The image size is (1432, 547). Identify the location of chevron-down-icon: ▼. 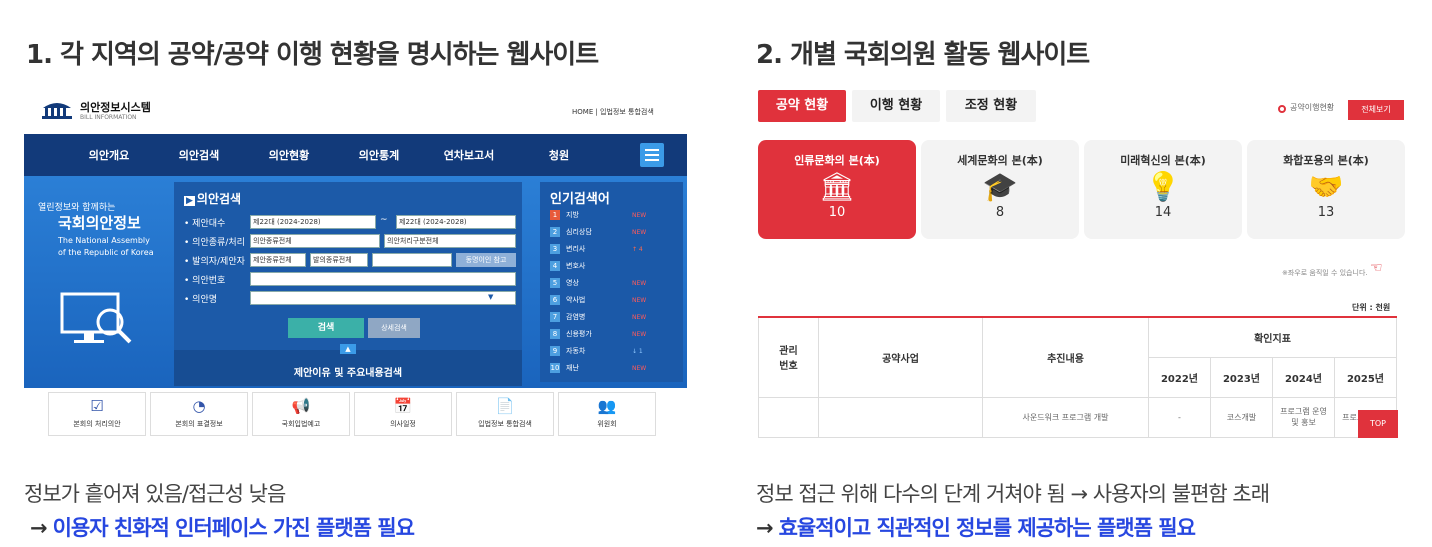
(491, 297).